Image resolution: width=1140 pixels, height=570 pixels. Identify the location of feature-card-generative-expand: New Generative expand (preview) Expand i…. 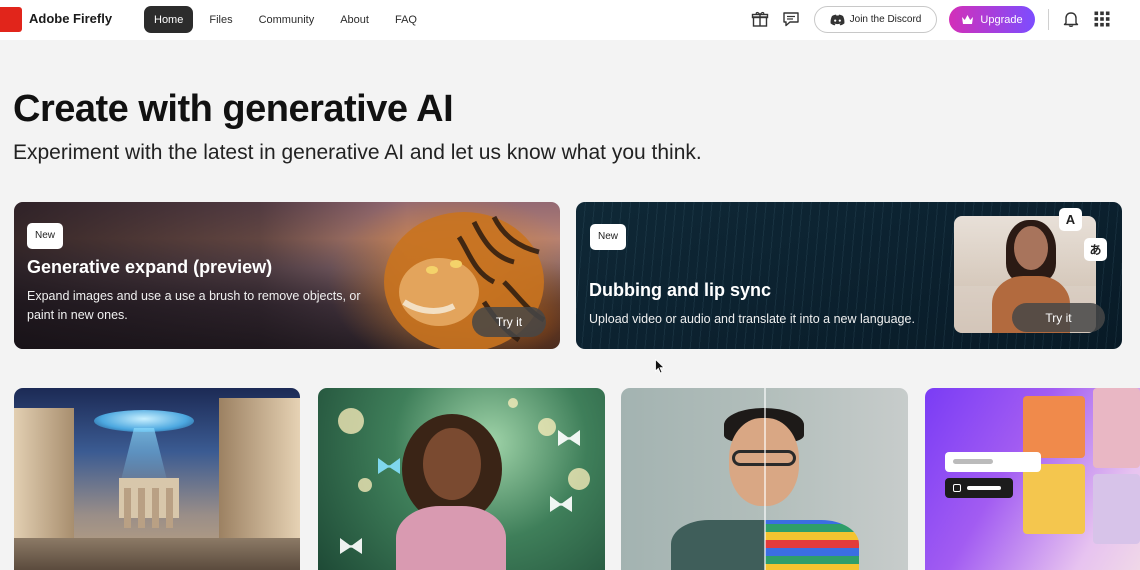
(287, 275).